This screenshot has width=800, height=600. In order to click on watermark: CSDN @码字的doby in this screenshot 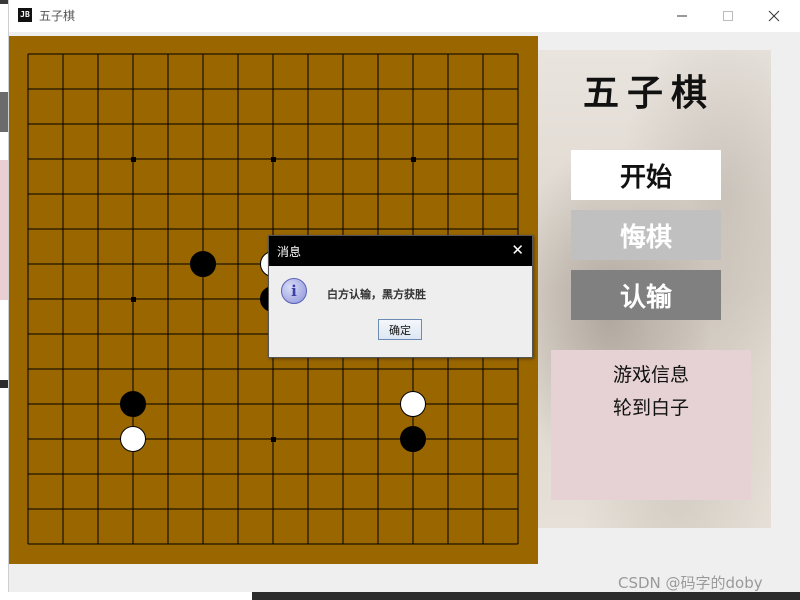, I will do `click(690, 583)`.